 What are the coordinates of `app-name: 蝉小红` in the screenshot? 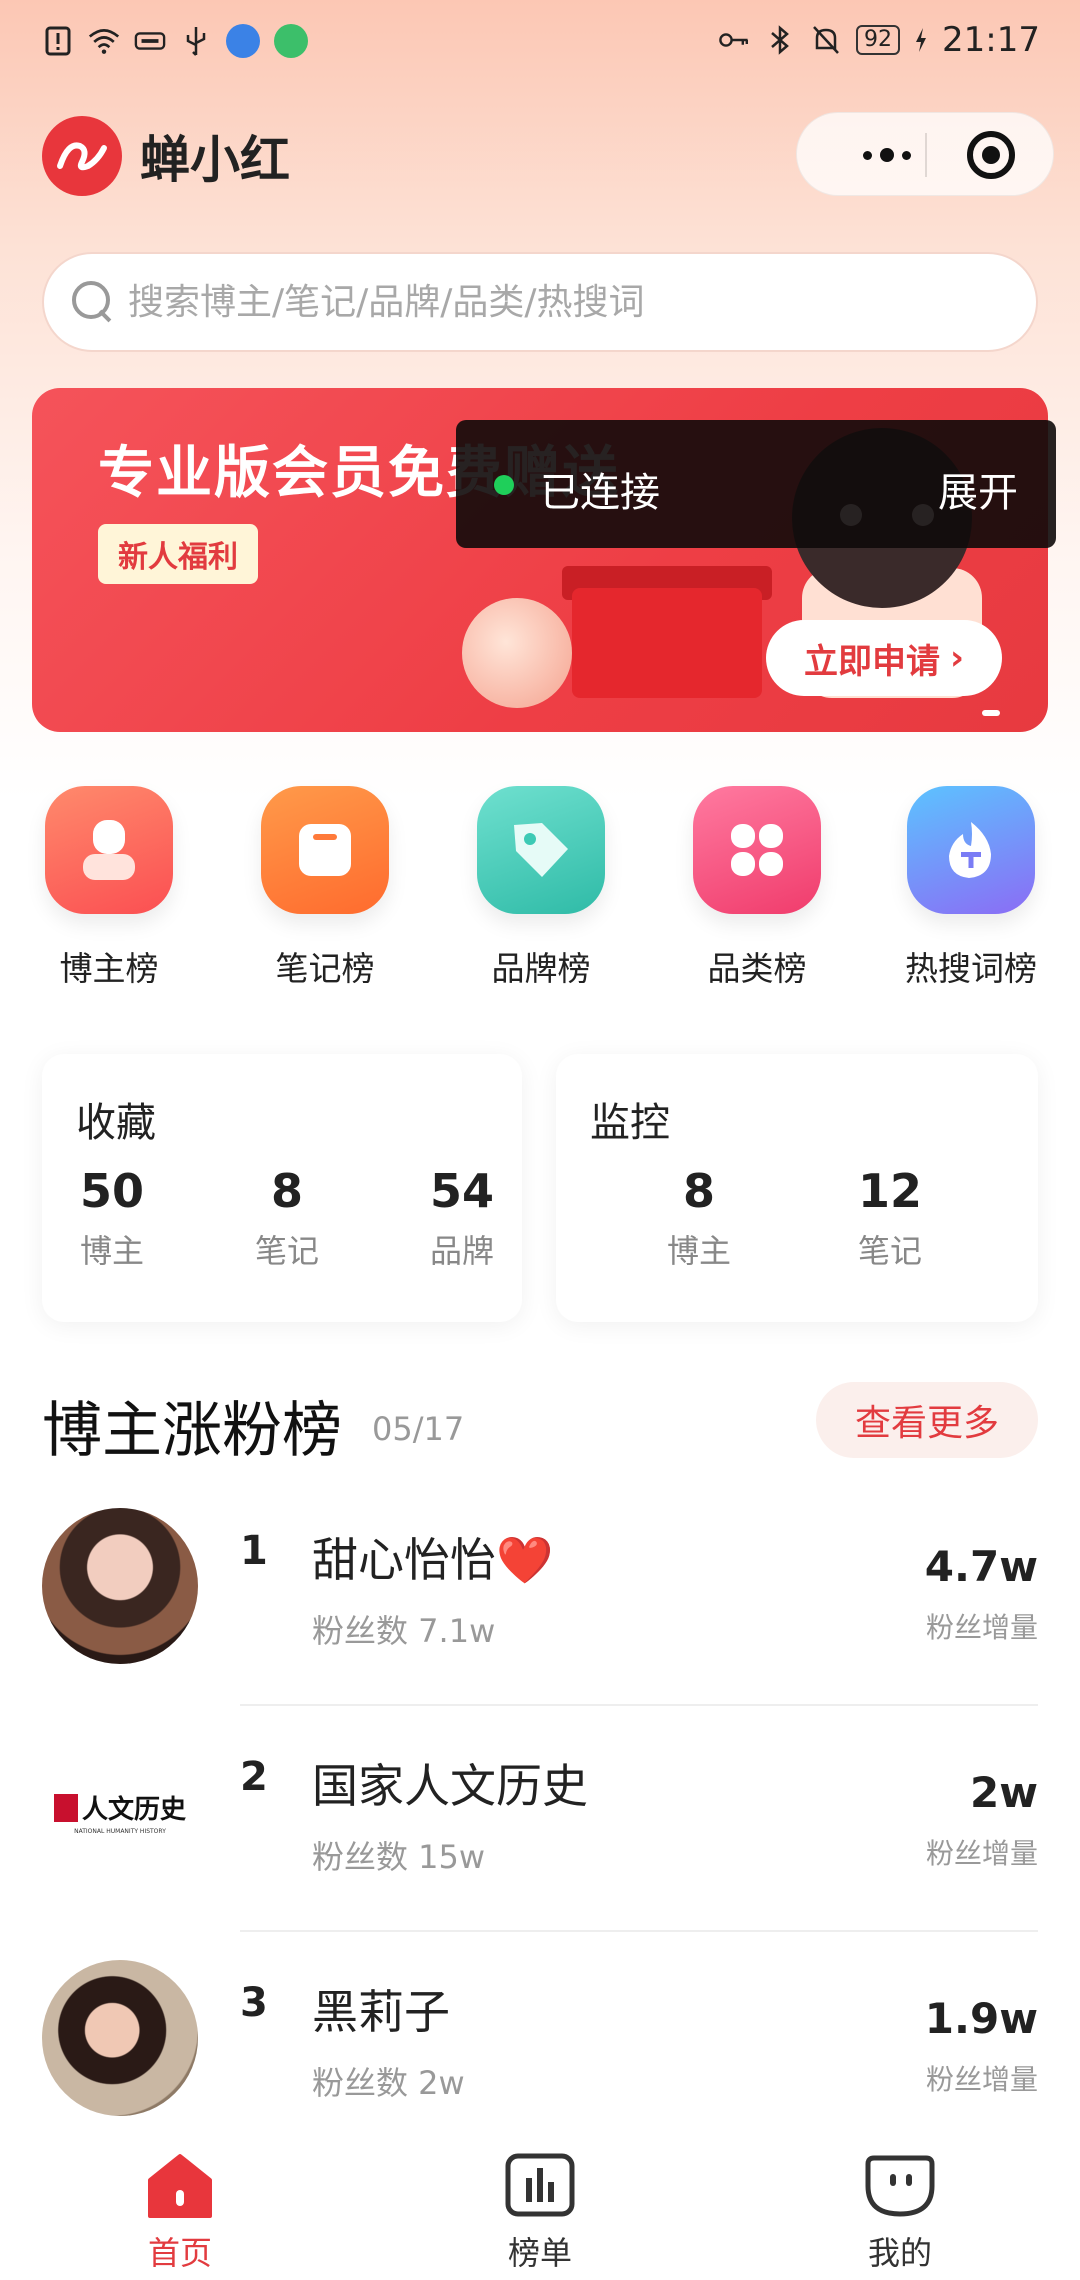 It's located at (215, 160).